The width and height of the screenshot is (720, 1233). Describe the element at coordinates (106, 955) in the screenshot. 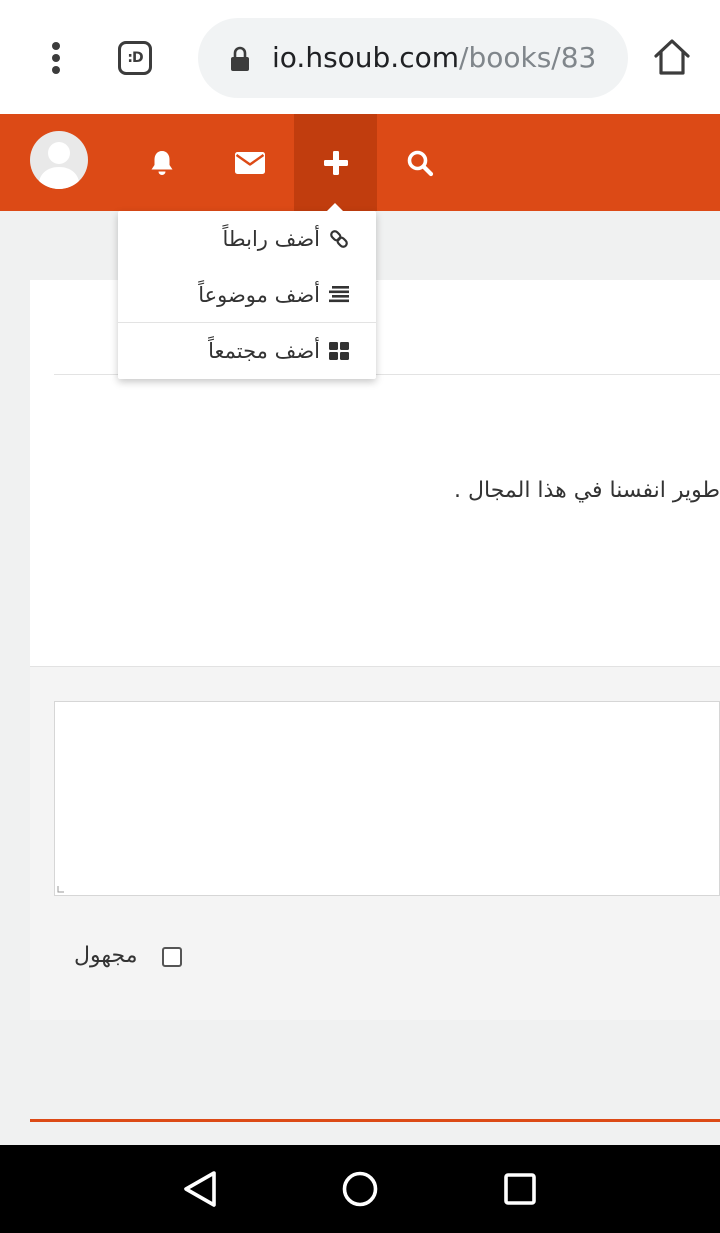

I see `anonymous-label: مجهول` at that location.